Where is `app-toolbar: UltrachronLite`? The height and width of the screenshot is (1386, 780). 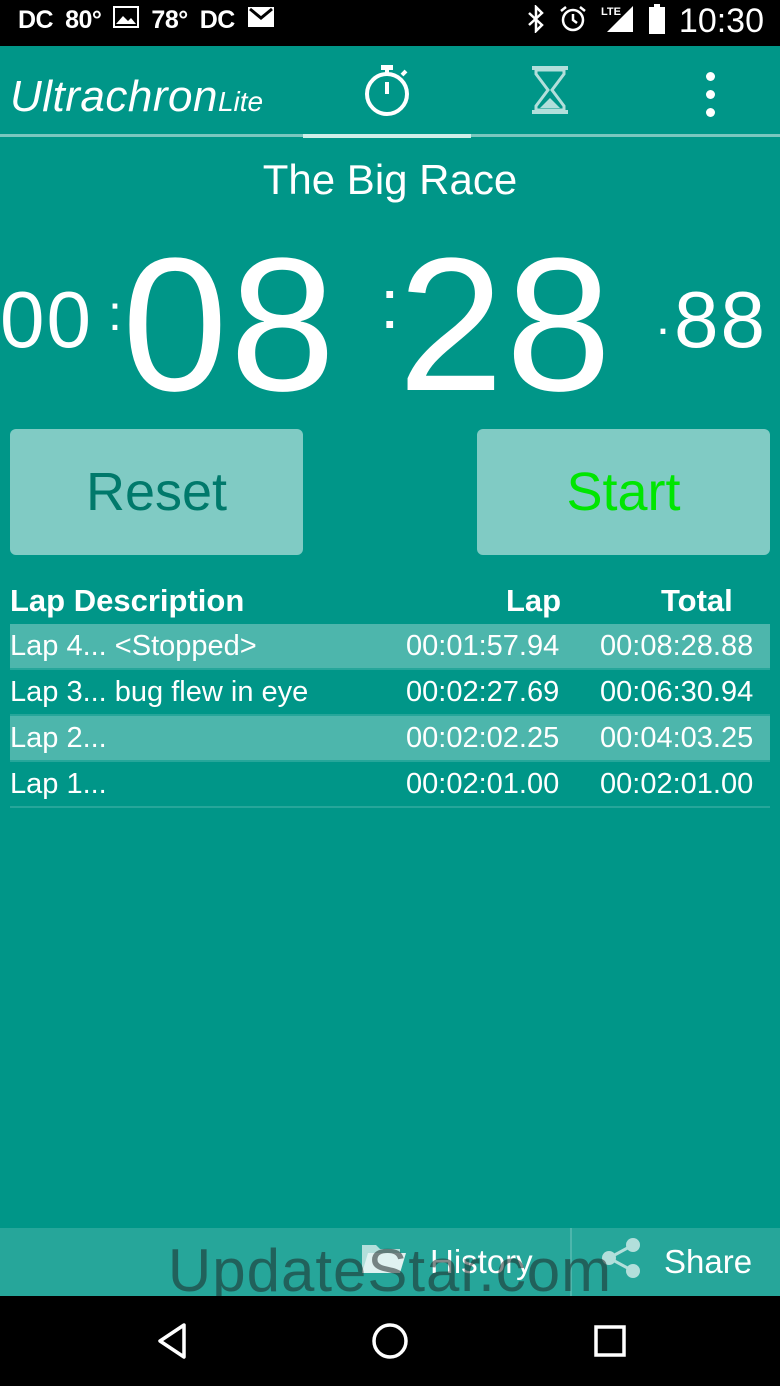
app-toolbar: UltrachronLite is located at coordinates (390, 92).